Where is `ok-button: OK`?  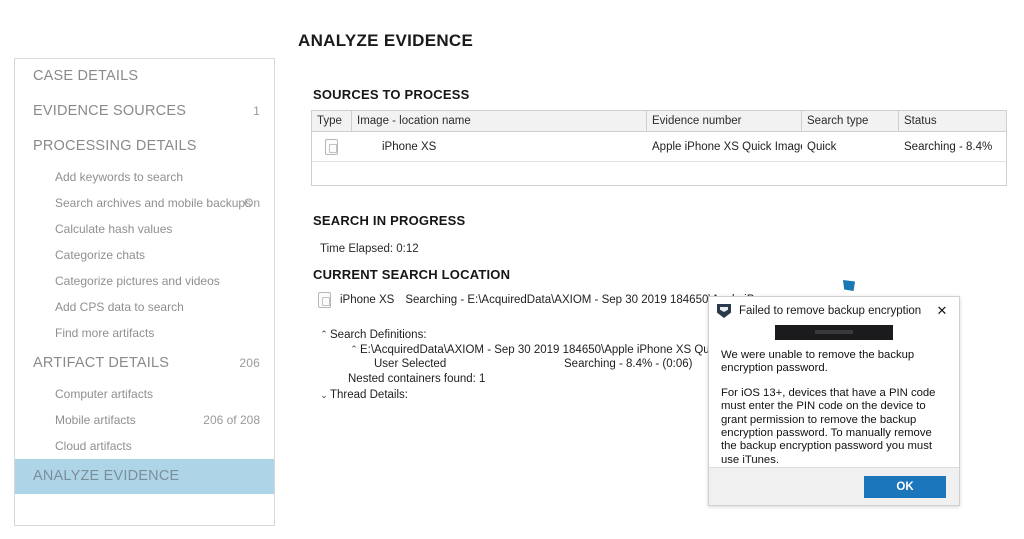 ok-button: OK is located at coordinates (905, 487).